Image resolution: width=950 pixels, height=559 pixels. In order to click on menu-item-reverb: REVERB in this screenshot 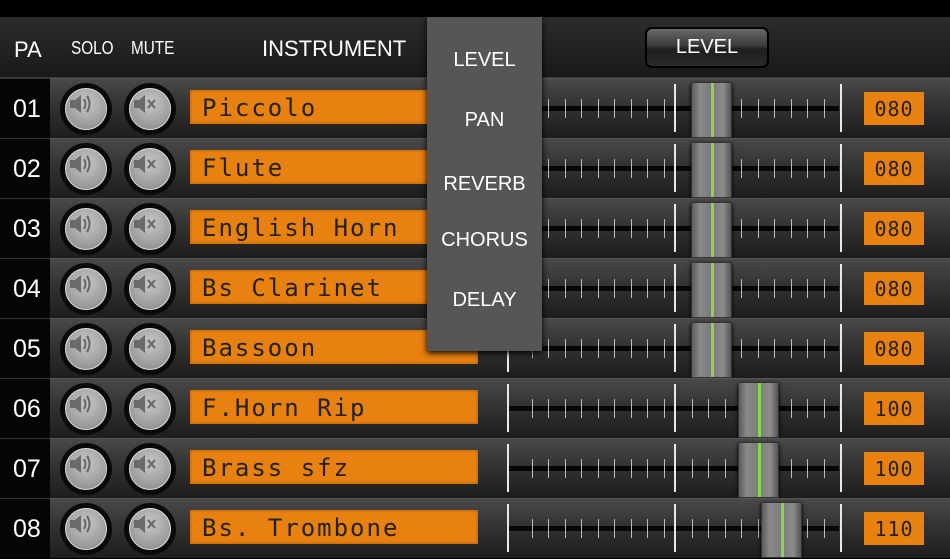, I will do `click(484, 184)`.